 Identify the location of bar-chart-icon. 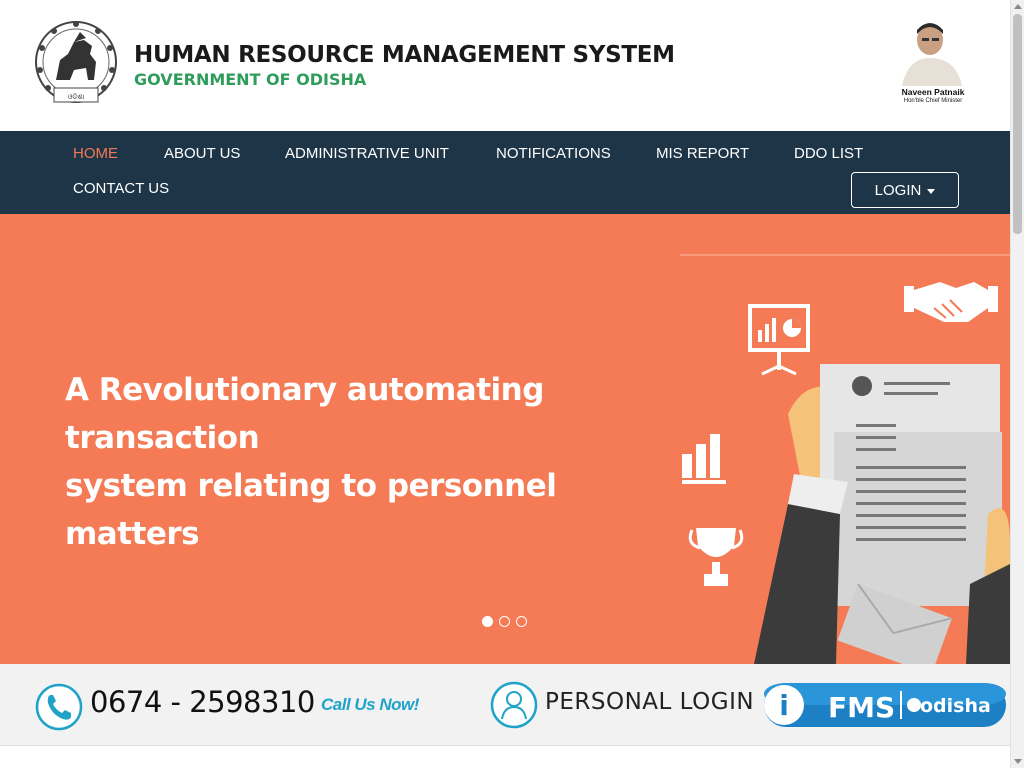
(704, 459).